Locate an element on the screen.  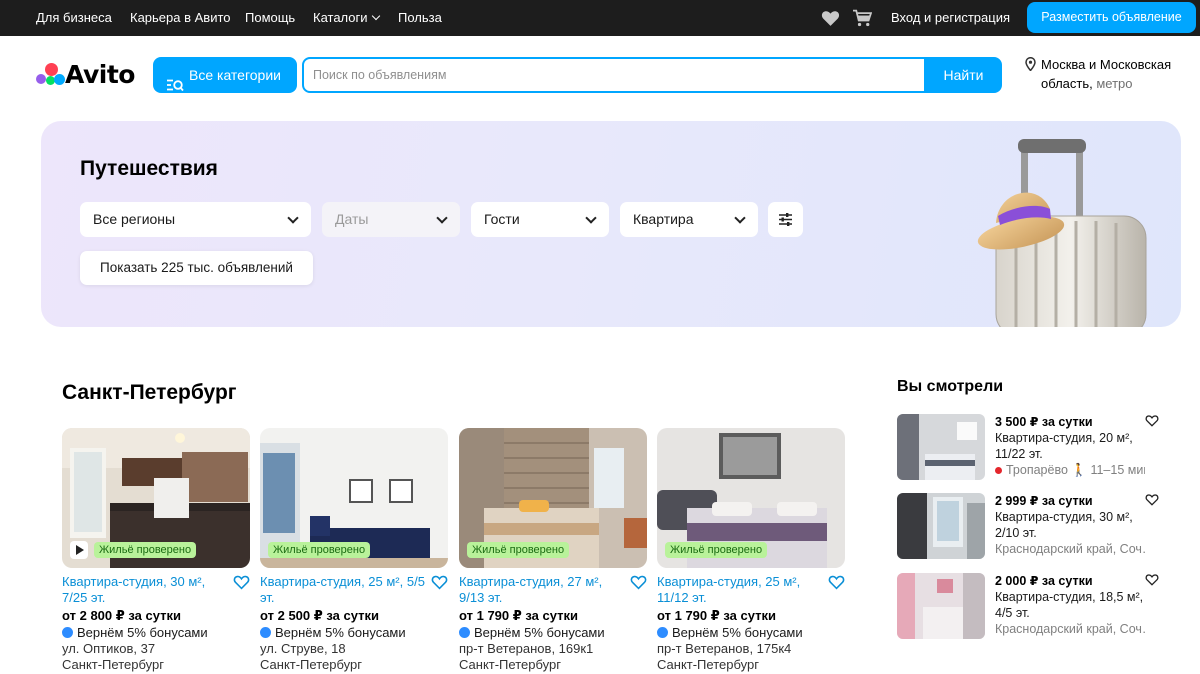
regions-dropdown-label: Все регионы is located at coordinates (134, 219).